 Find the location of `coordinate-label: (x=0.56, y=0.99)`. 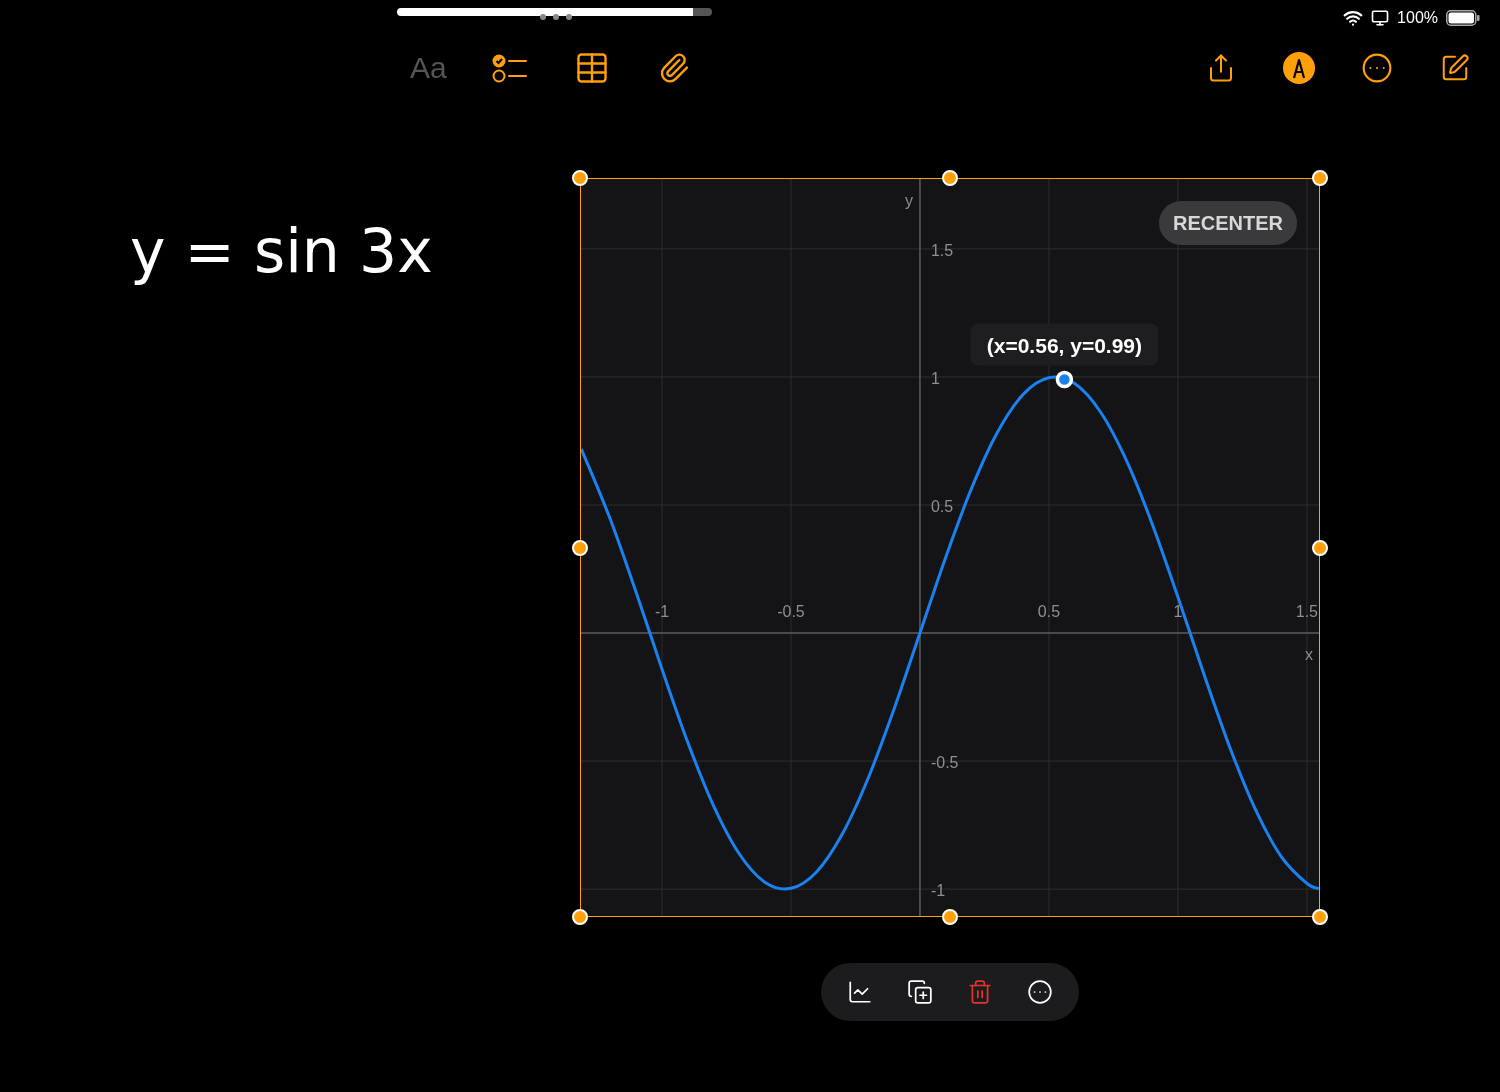

coordinate-label: (x=0.56, y=0.99) is located at coordinates (1064, 345).